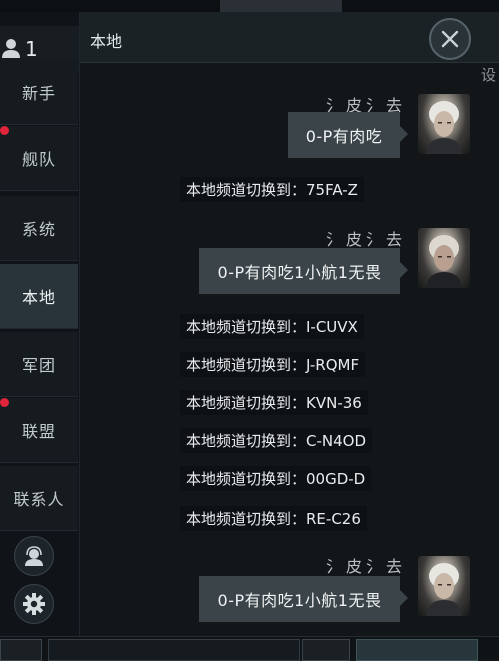  I want to click on tab-label: 联系人, so click(39, 499).